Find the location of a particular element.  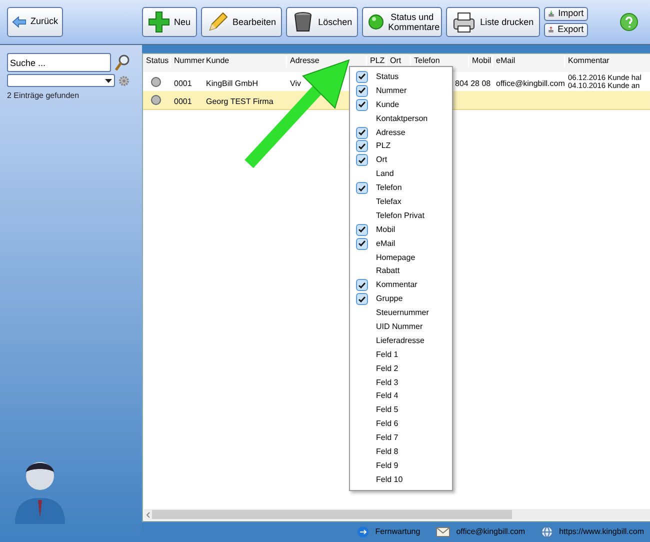

result-count: 2 Einträge gefunden is located at coordinates (43, 96).